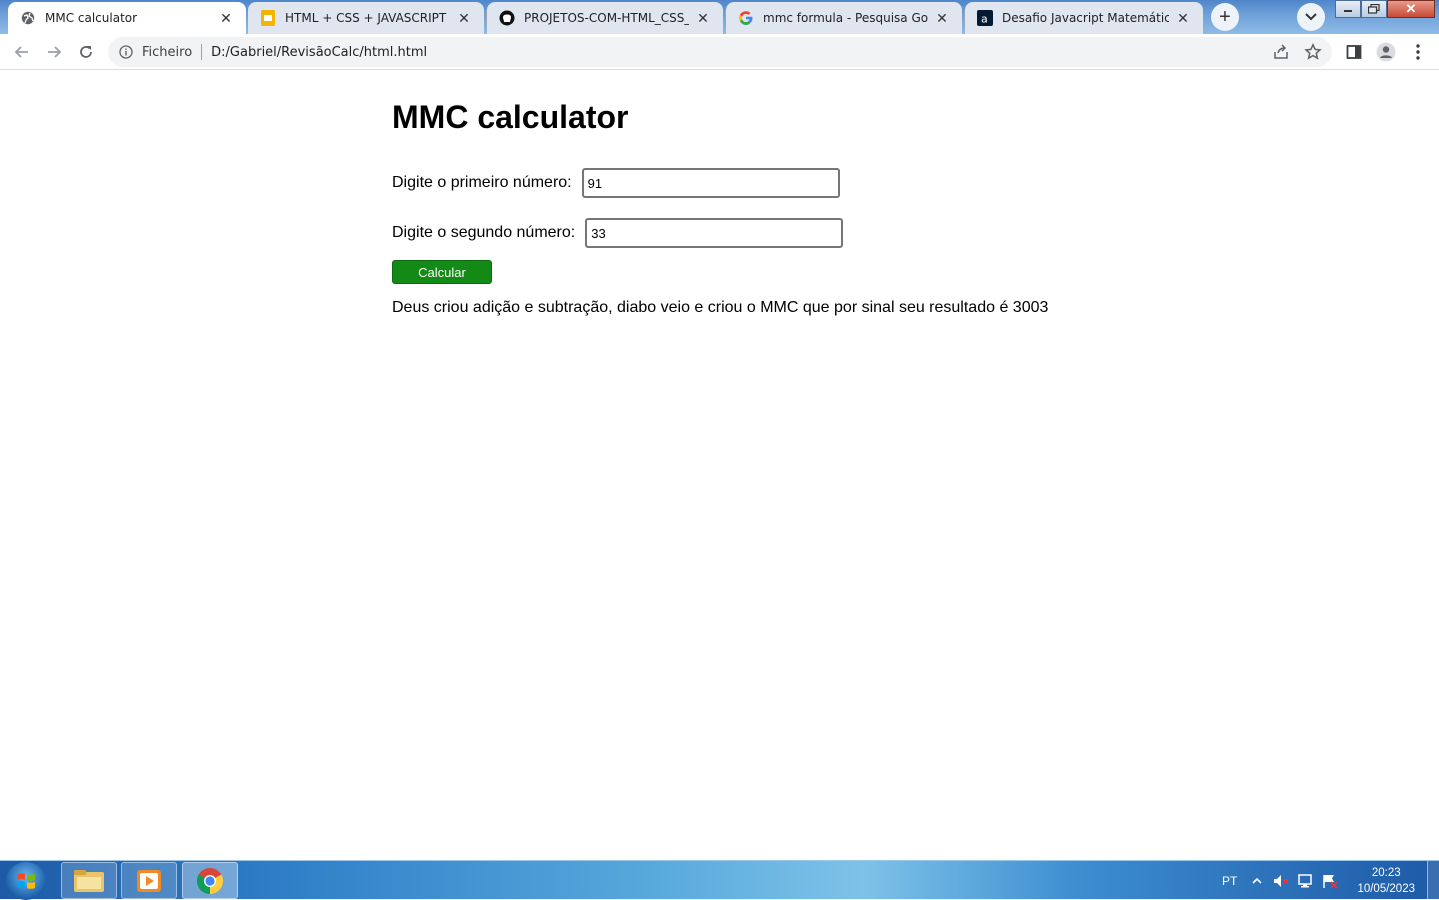  I want to click on arrow-left-icon, so click(21, 52).